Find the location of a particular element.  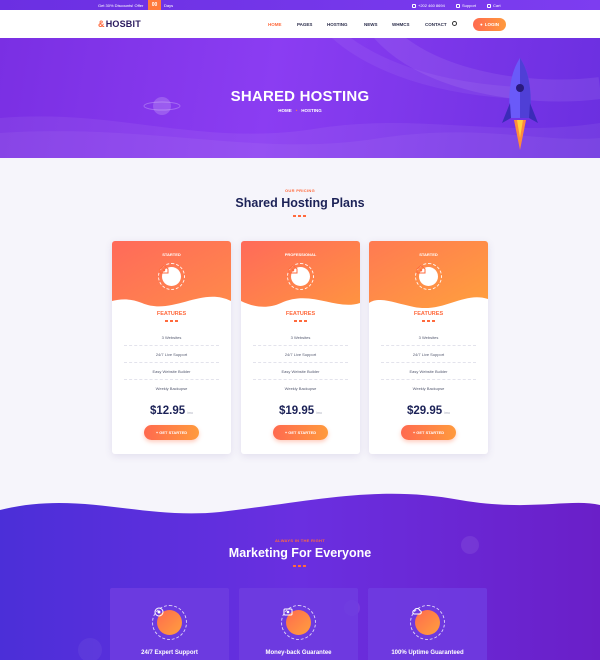

feature-card-support: 24/7 Expert Support is located at coordinates (169, 624).